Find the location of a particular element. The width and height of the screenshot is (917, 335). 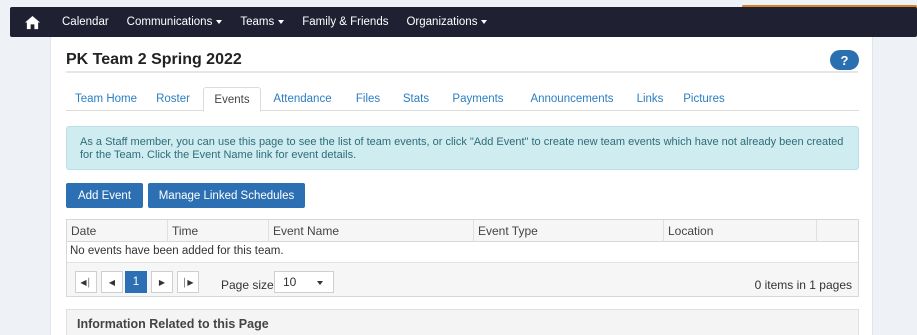

nav-calendar: Calendar is located at coordinates (85, 22).